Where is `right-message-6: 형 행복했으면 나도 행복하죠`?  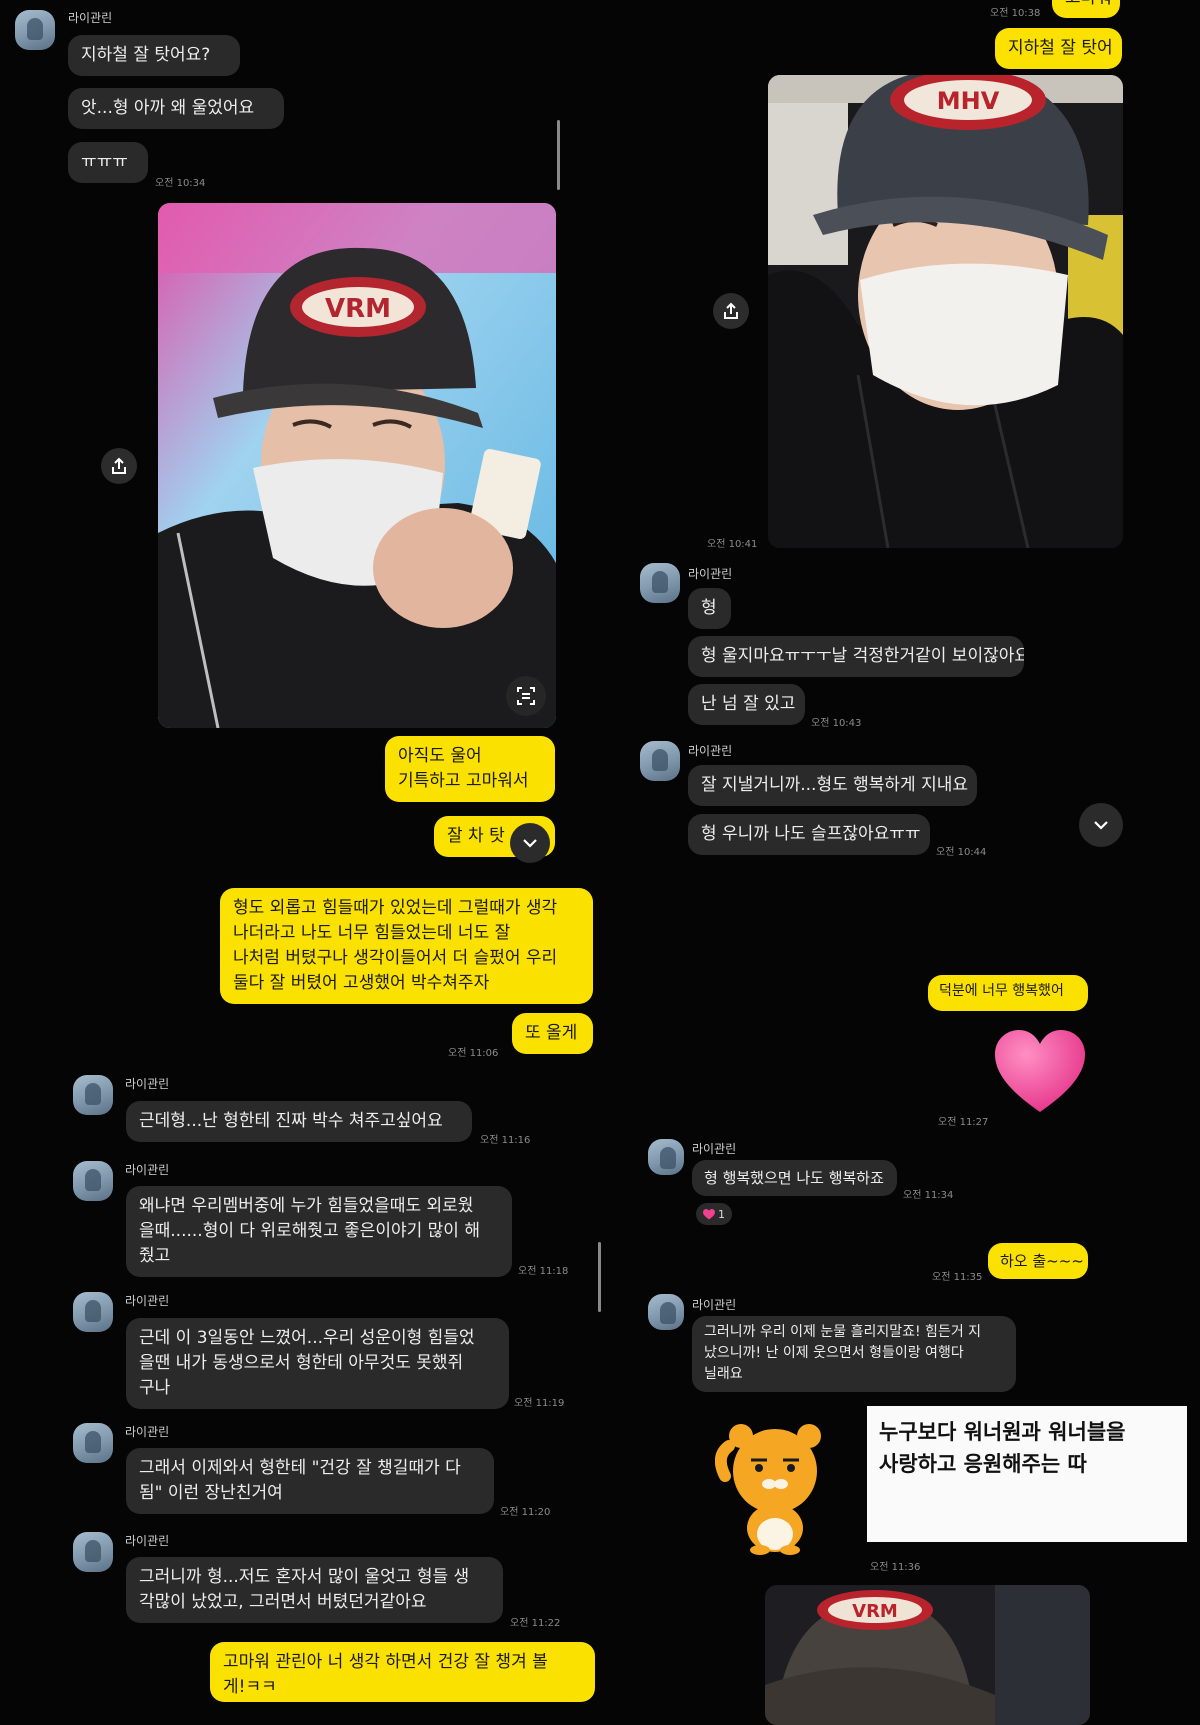 right-message-6: 형 행복했으면 나도 행복하죠 is located at coordinates (794, 1178).